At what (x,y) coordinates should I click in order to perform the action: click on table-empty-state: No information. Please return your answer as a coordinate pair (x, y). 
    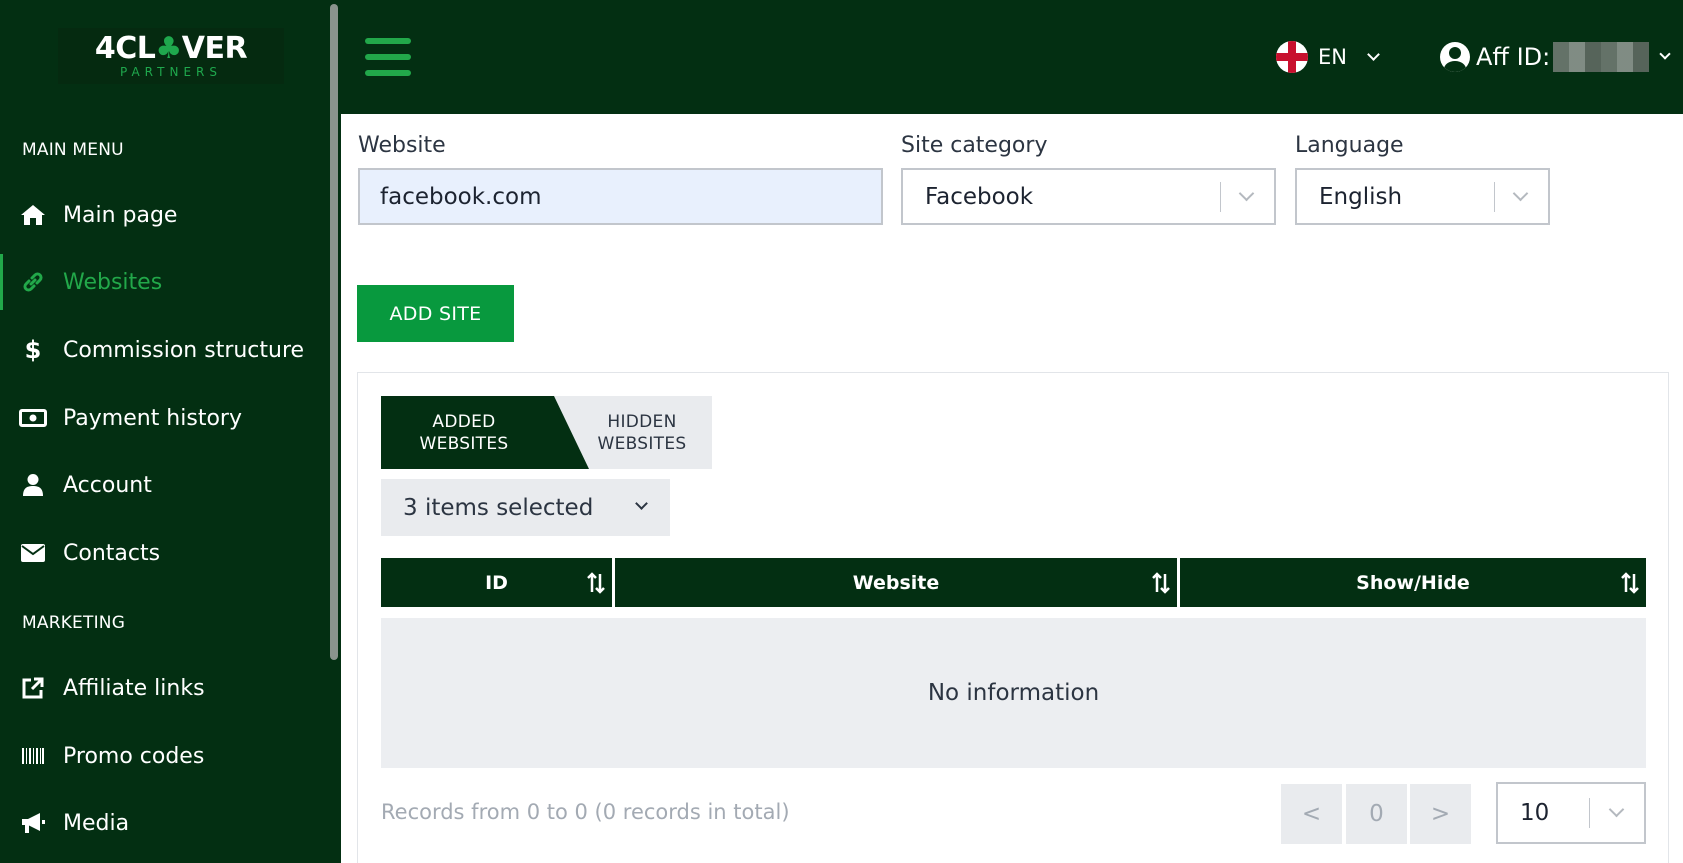
    Looking at the image, I should click on (1013, 693).